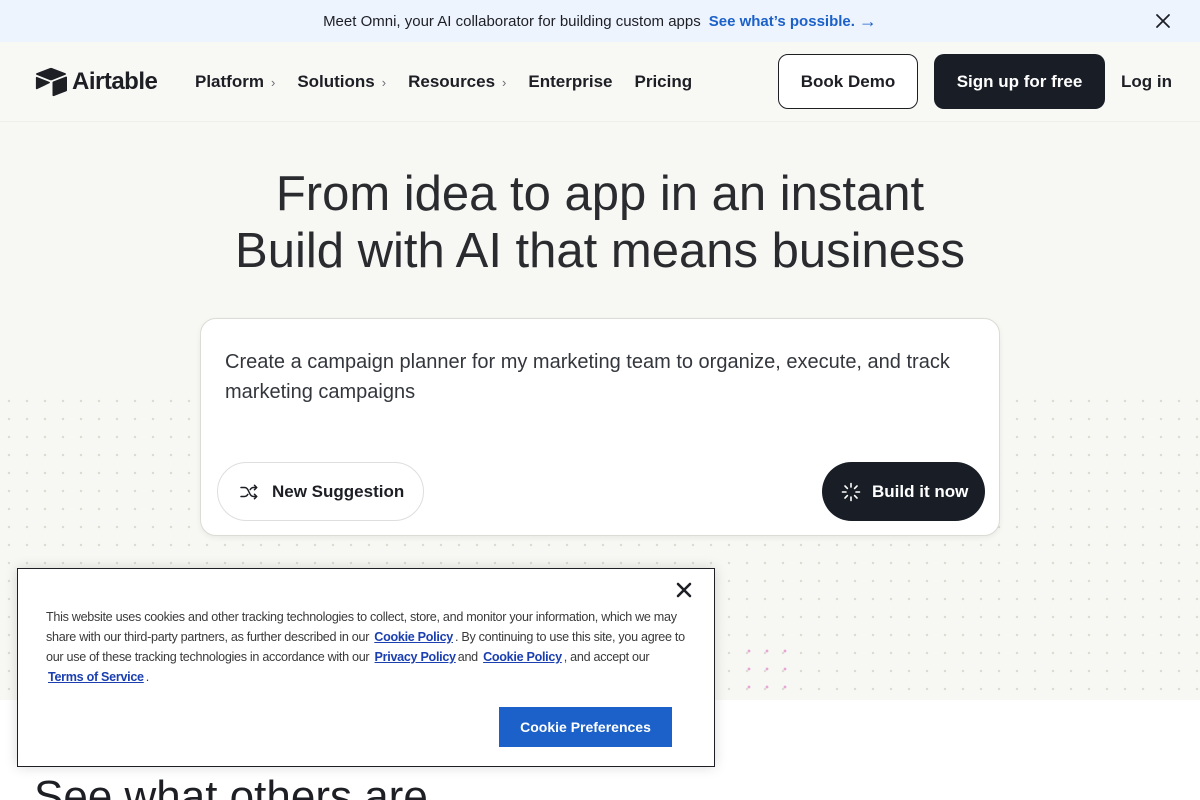 Image resolution: width=1200 pixels, height=800 pixels. What do you see at coordinates (467, 657) in the screenshot?
I see `cookie-text-part: and` at bounding box center [467, 657].